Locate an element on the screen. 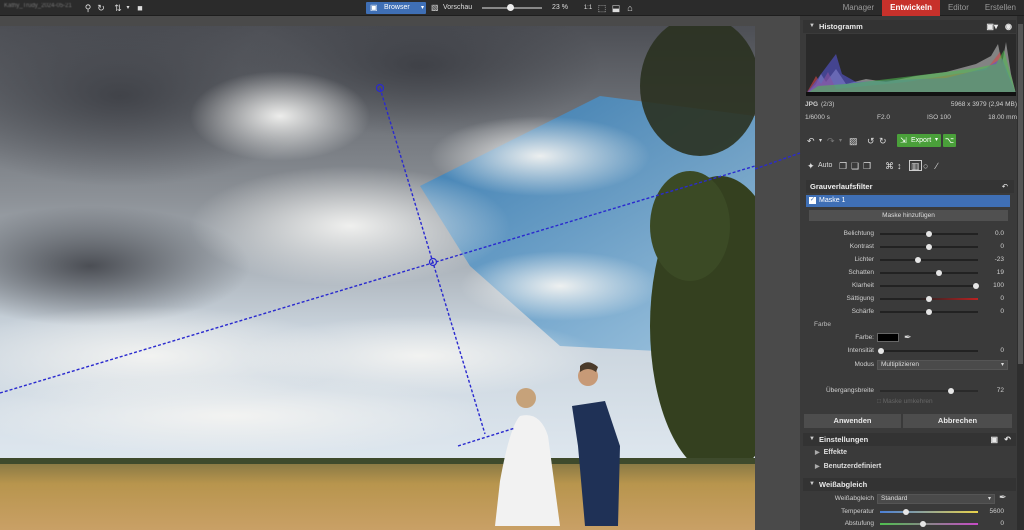 The image size is (1024, 530). tab-editor: Editor is located at coordinates (958, 8).